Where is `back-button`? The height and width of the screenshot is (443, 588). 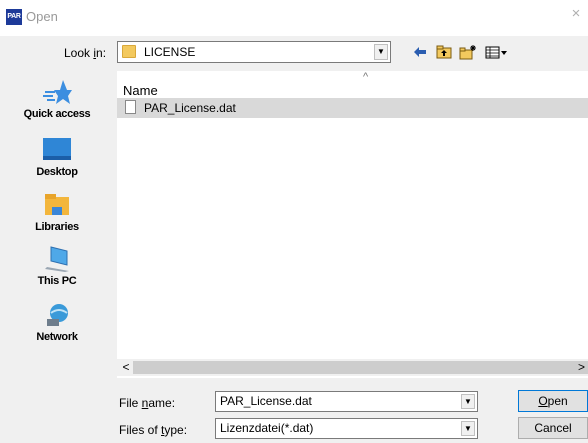 back-button is located at coordinates (420, 52).